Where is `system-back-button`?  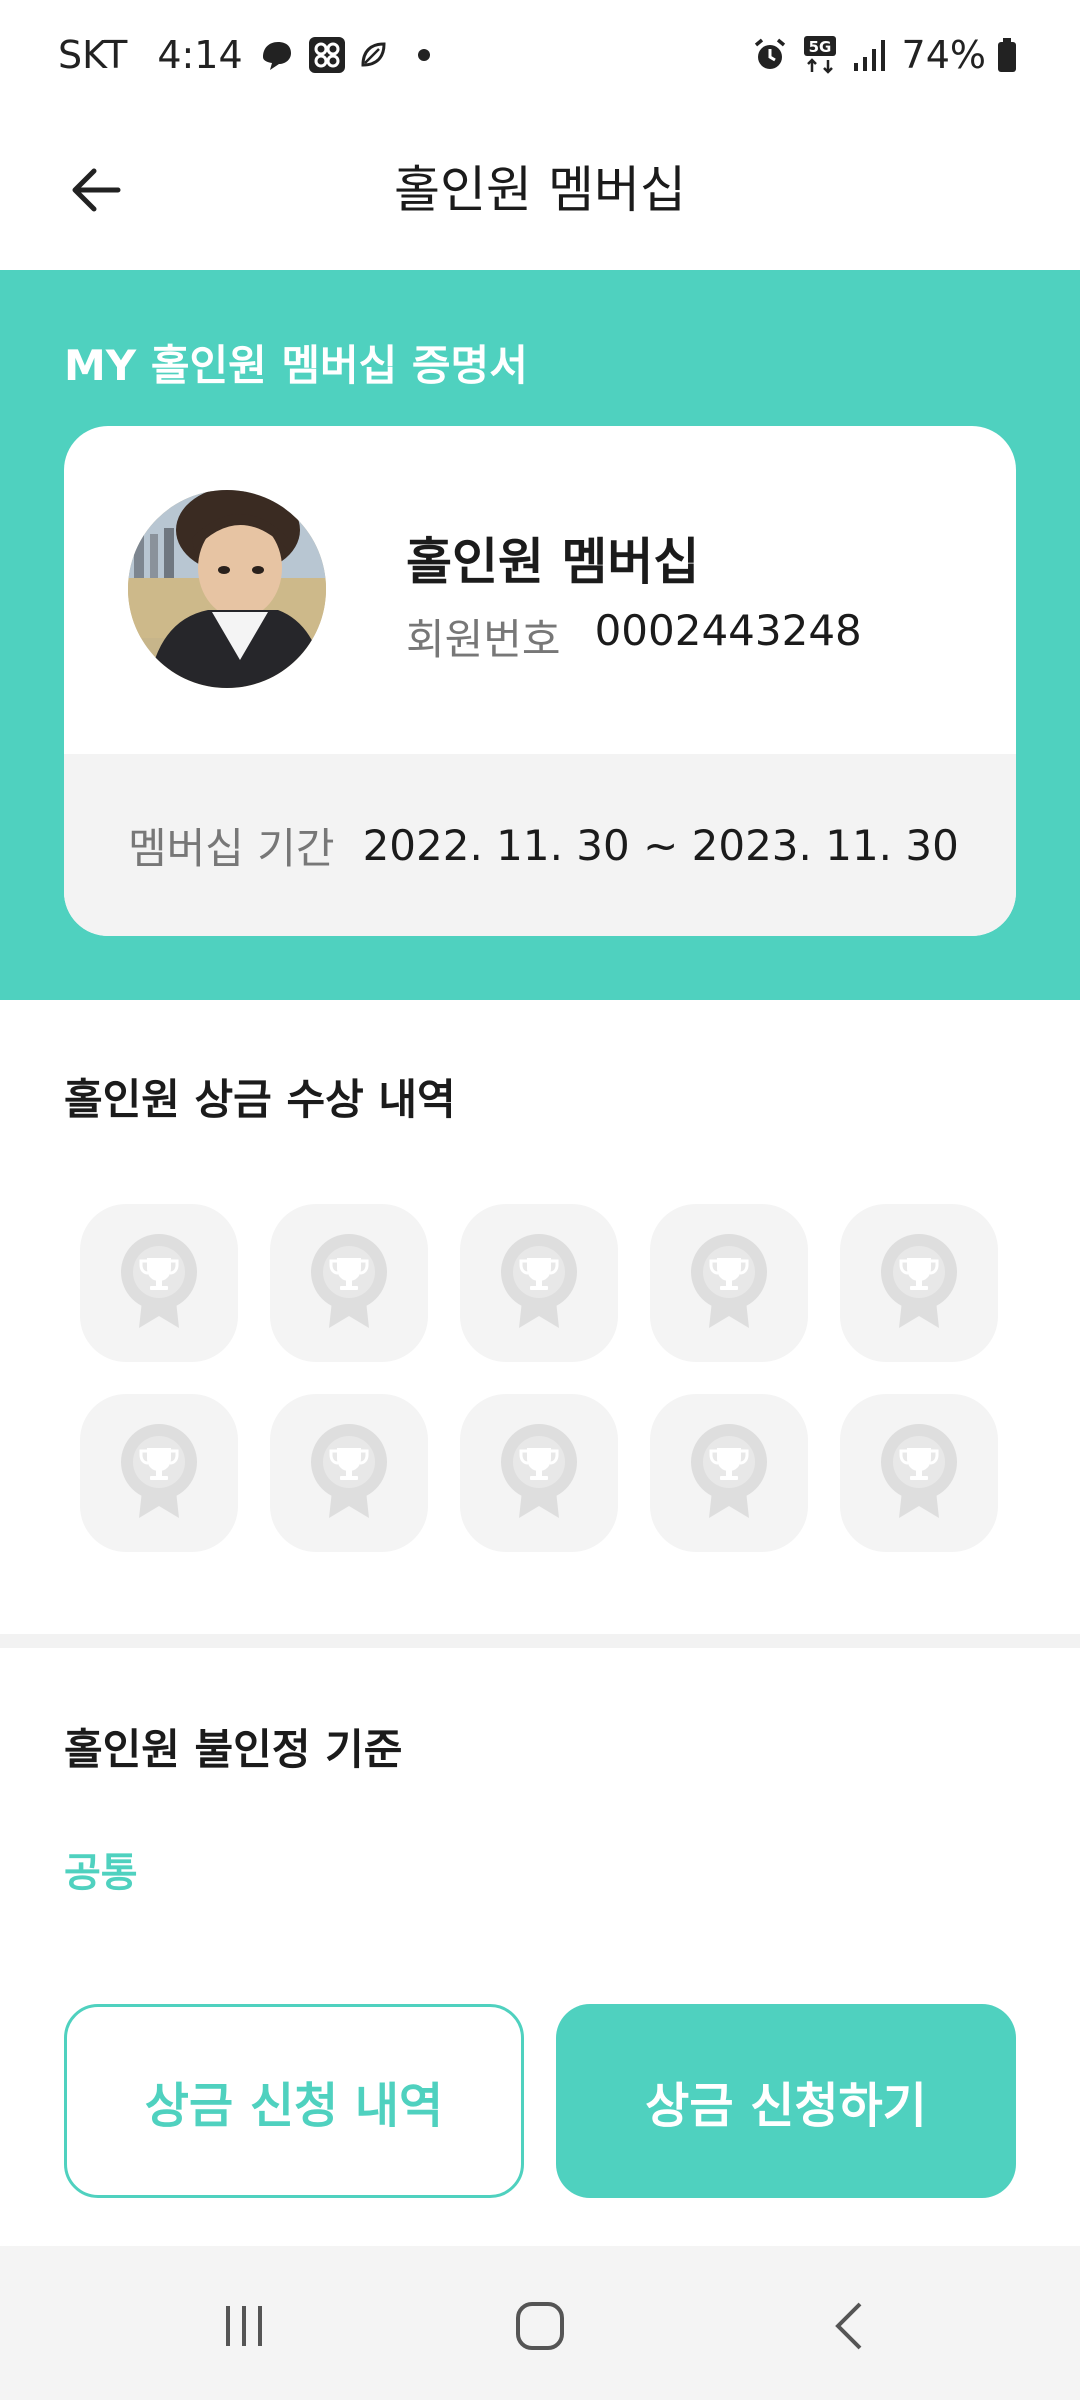
system-back-button is located at coordinates (850, 2326).